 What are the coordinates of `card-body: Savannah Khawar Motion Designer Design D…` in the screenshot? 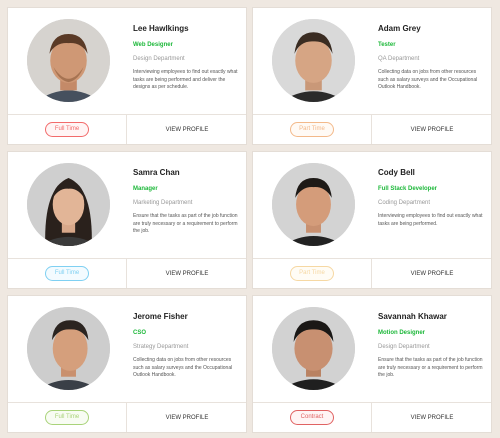 It's located at (372, 349).